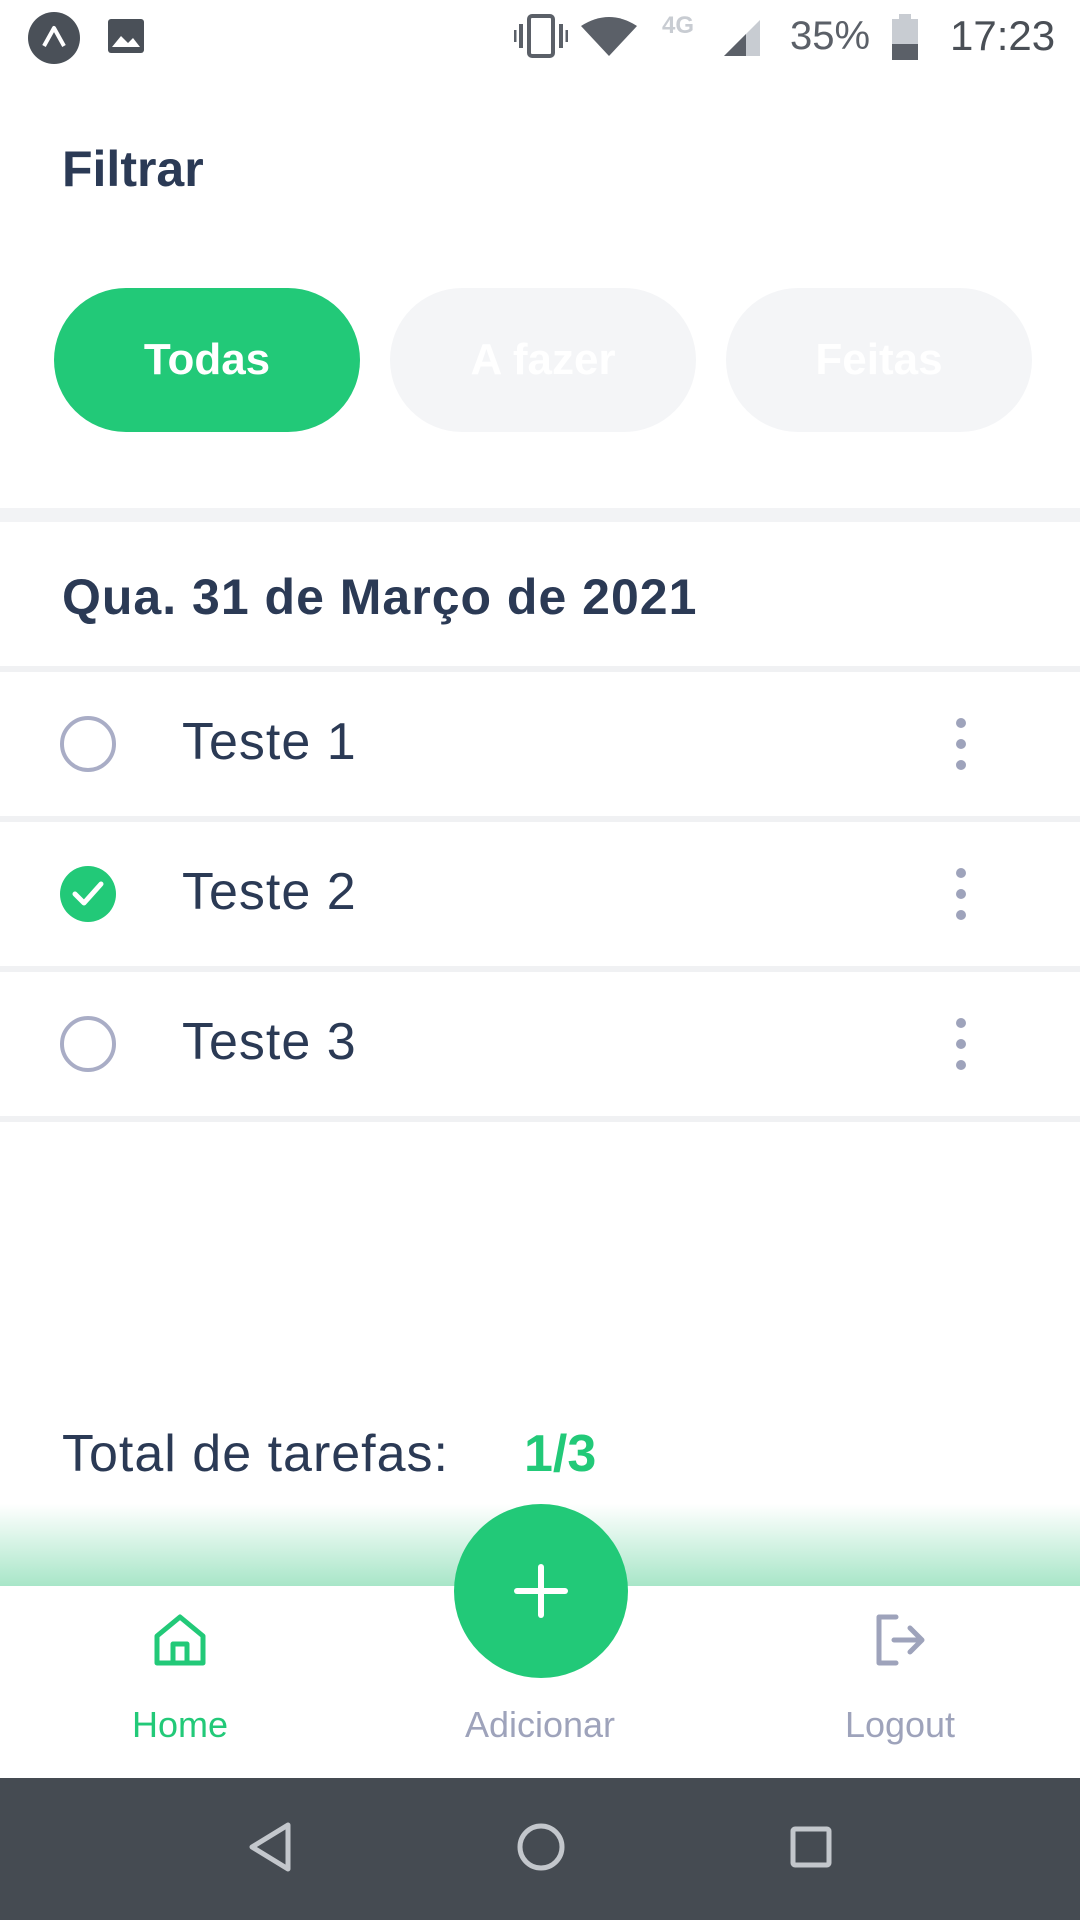 This screenshot has height=1920, width=1080. Describe the element at coordinates (678, 25) in the screenshot. I see `network-type: 4G` at that location.